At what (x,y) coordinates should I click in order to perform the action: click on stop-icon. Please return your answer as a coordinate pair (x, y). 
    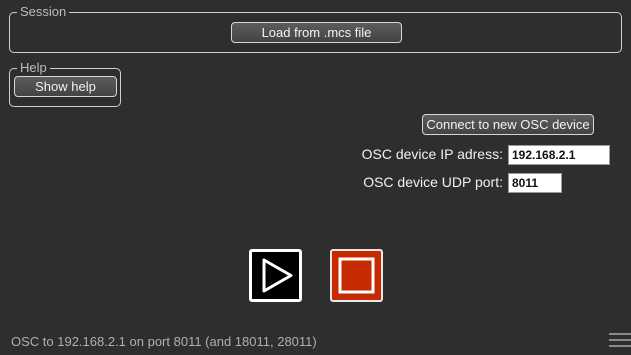
    Looking at the image, I should click on (356, 275).